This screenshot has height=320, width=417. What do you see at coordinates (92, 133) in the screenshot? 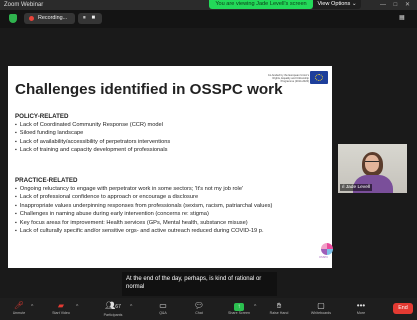
I see `list-item: Siloed funding landscape` at bounding box center [92, 133].